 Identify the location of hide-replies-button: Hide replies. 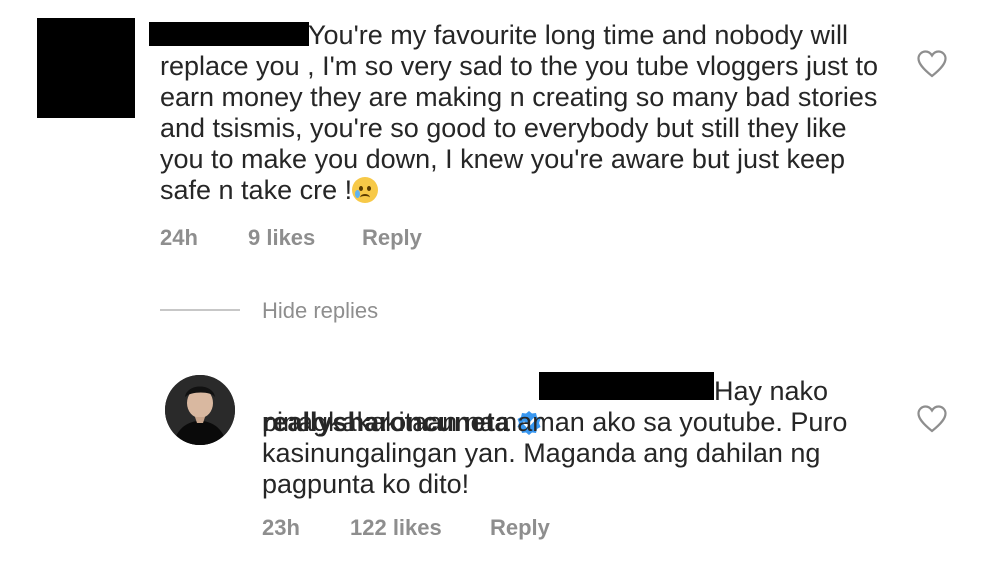
(320, 311).